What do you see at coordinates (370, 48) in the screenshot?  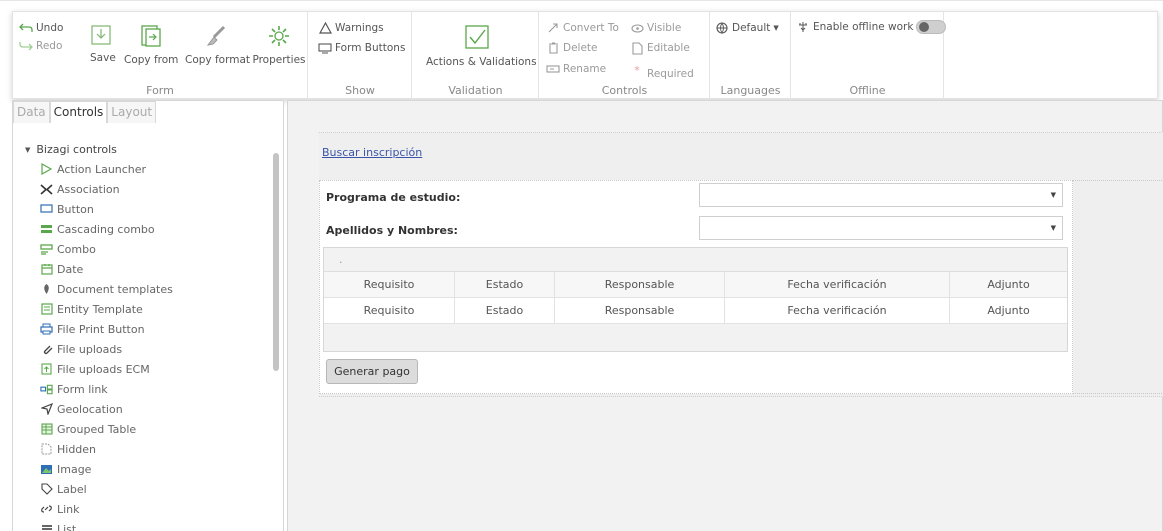 I see `form-buttons-label: Form Buttons` at bounding box center [370, 48].